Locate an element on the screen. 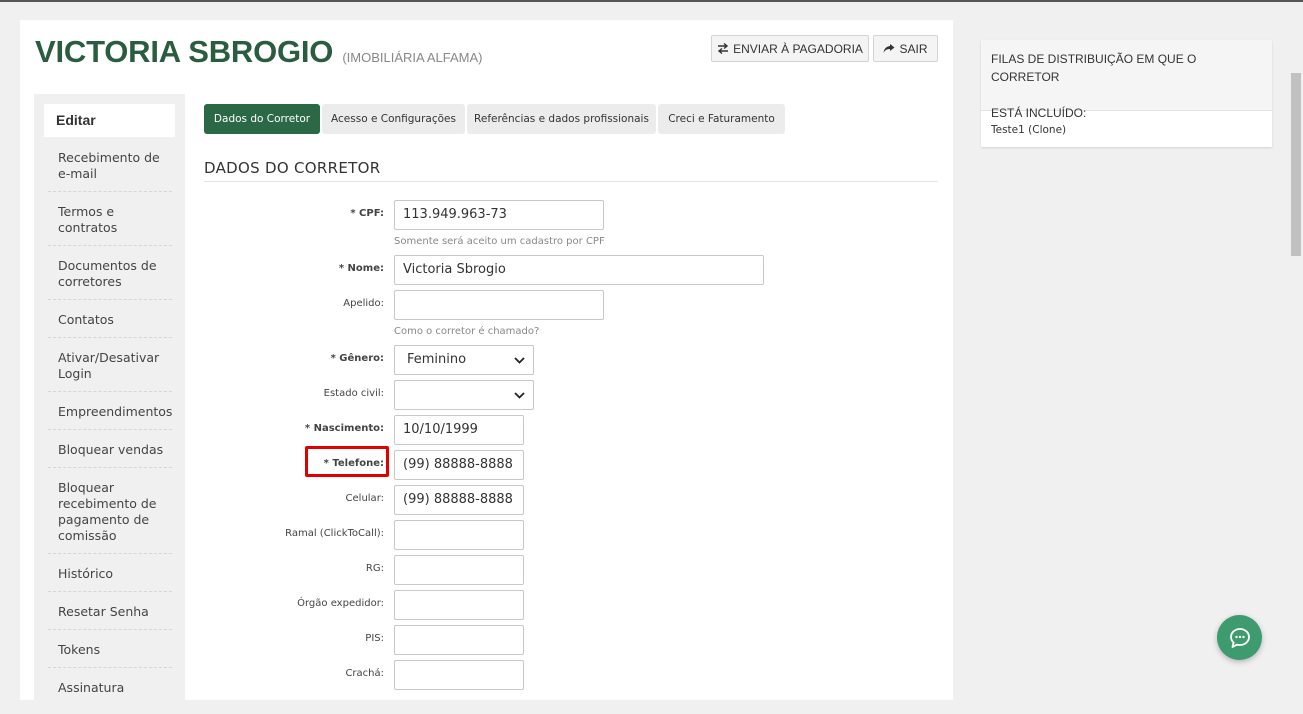 The height and width of the screenshot is (714, 1303). telefone-input: (99) 88888-8888 is located at coordinates (459, 465).